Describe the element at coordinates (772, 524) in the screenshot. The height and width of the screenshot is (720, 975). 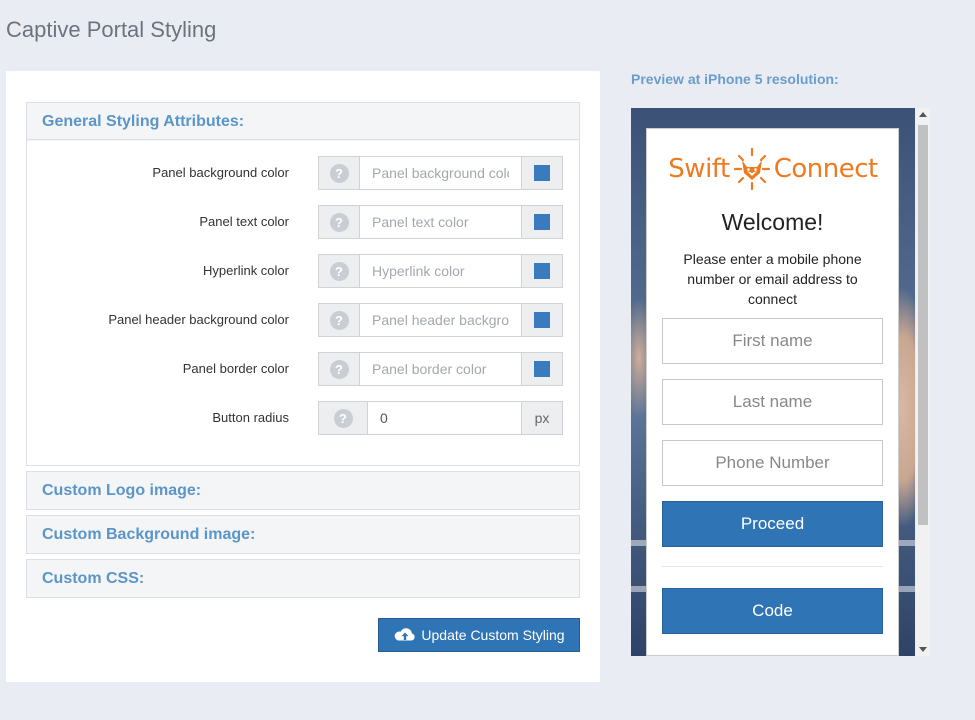
I see `proceed-button: Proceed` at that location.